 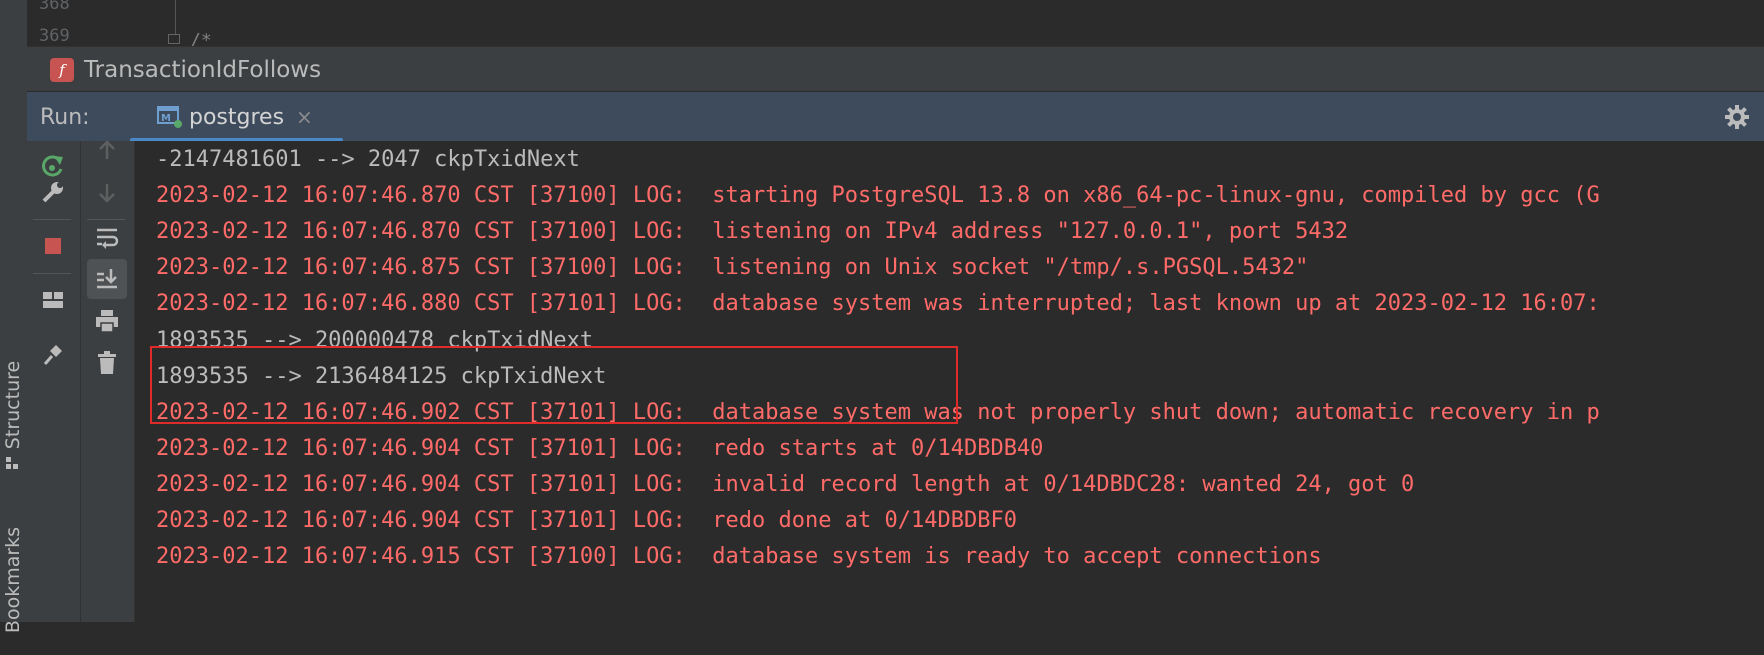 I want to click on breadcrumb-function-name: TransactionIdFollows, so click(x=202, y=70).